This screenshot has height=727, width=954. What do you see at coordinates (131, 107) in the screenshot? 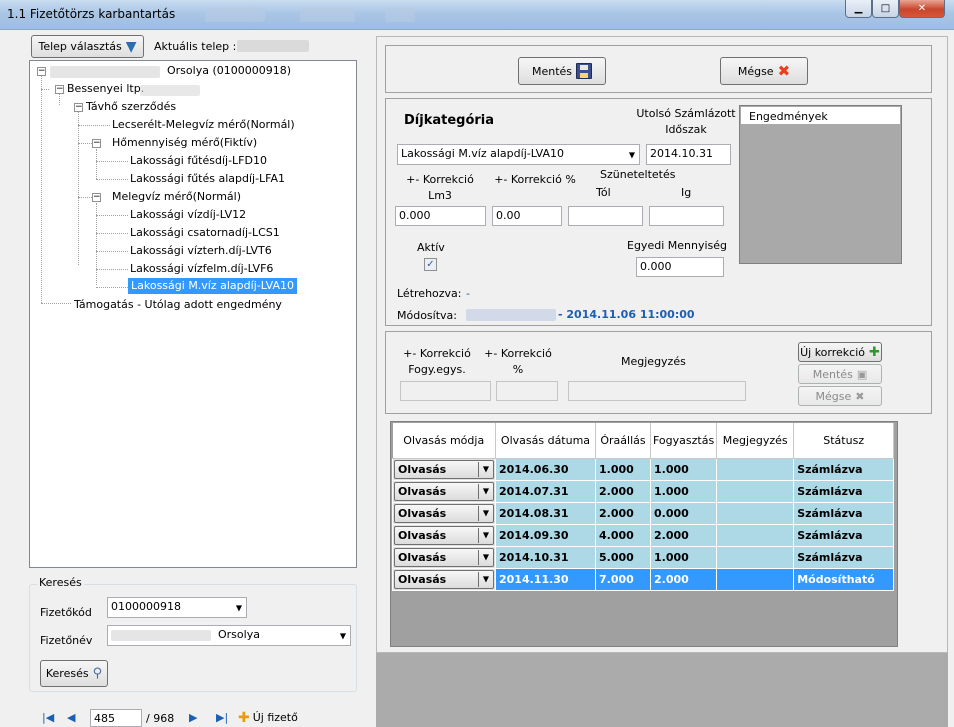
I see `tree-node-contract: Távhő szerződés` at bounding box center [131, 107].